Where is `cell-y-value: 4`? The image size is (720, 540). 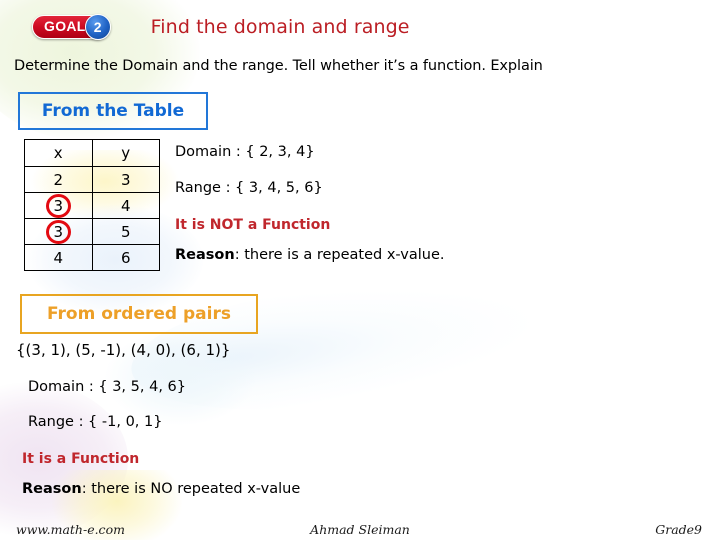
cell-y-value: 4 is located at coordinates (125, 205).